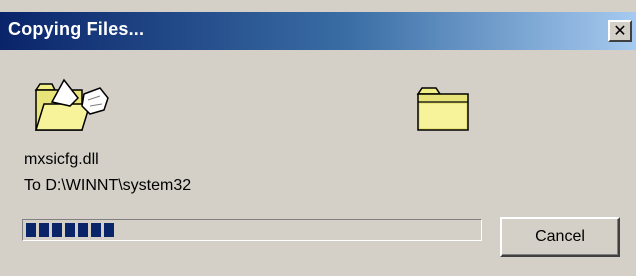  Describe the element at coordinates (61, 159) in the screenshot. I see `current-filename: mxsicfg.dll` at that location.